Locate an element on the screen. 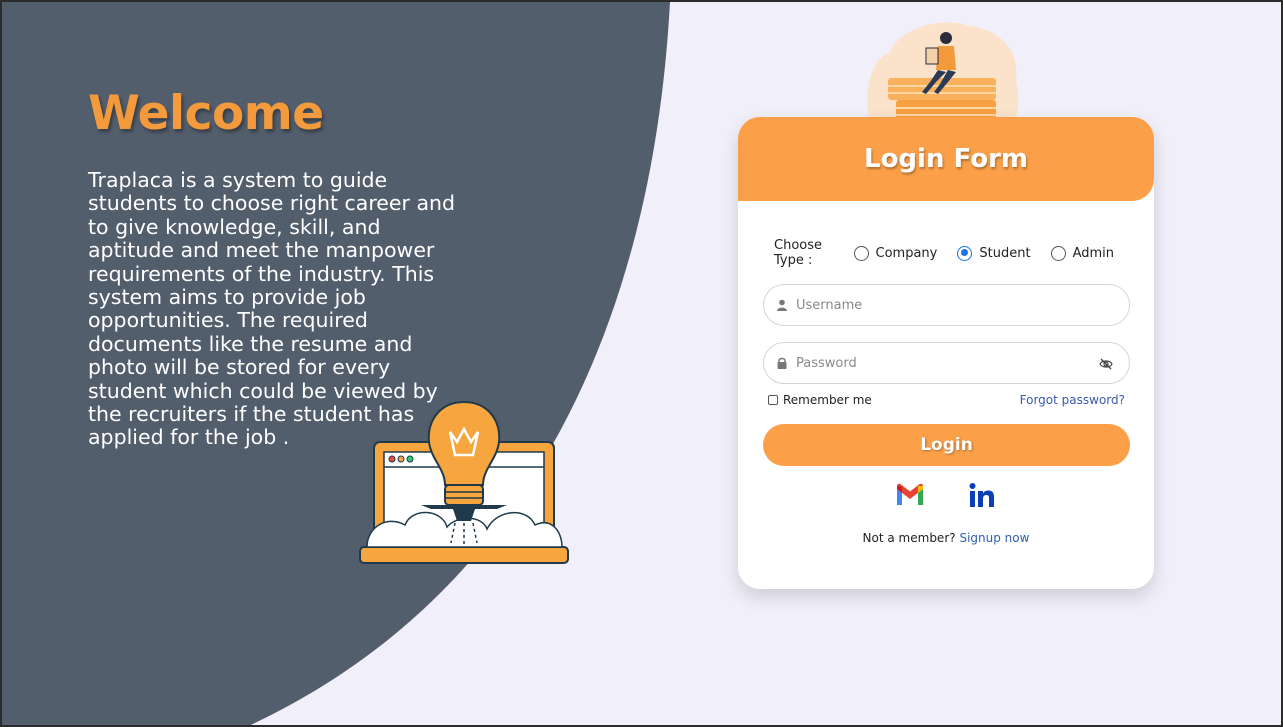 The width and height of the screenshot is (1283, 727). login-card-header: Login Form is located at coordinates (946, 159).